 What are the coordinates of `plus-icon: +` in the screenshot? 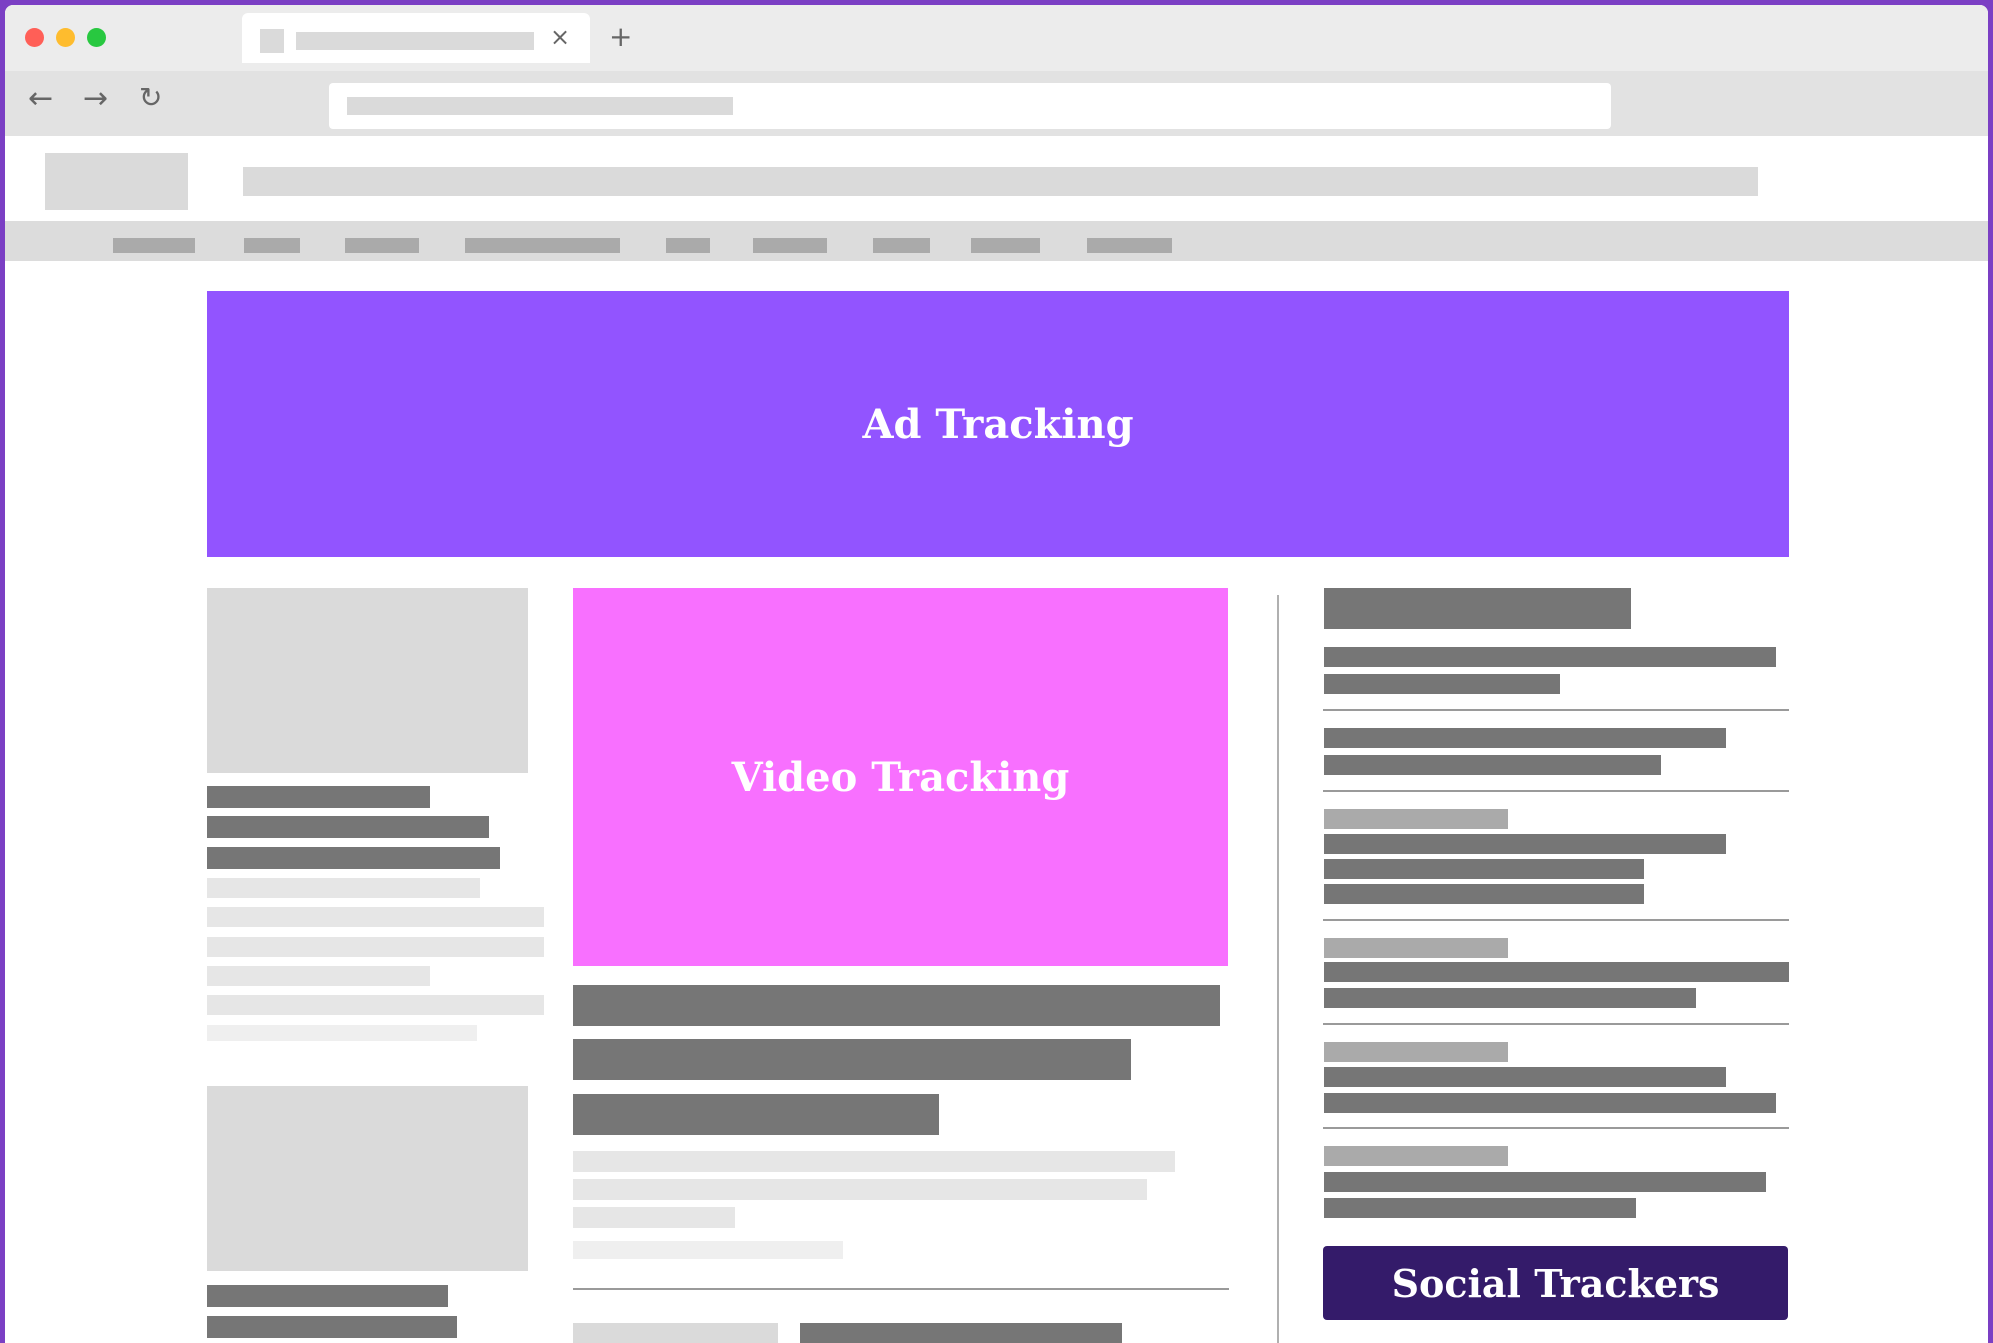 It's located at (620, 37).